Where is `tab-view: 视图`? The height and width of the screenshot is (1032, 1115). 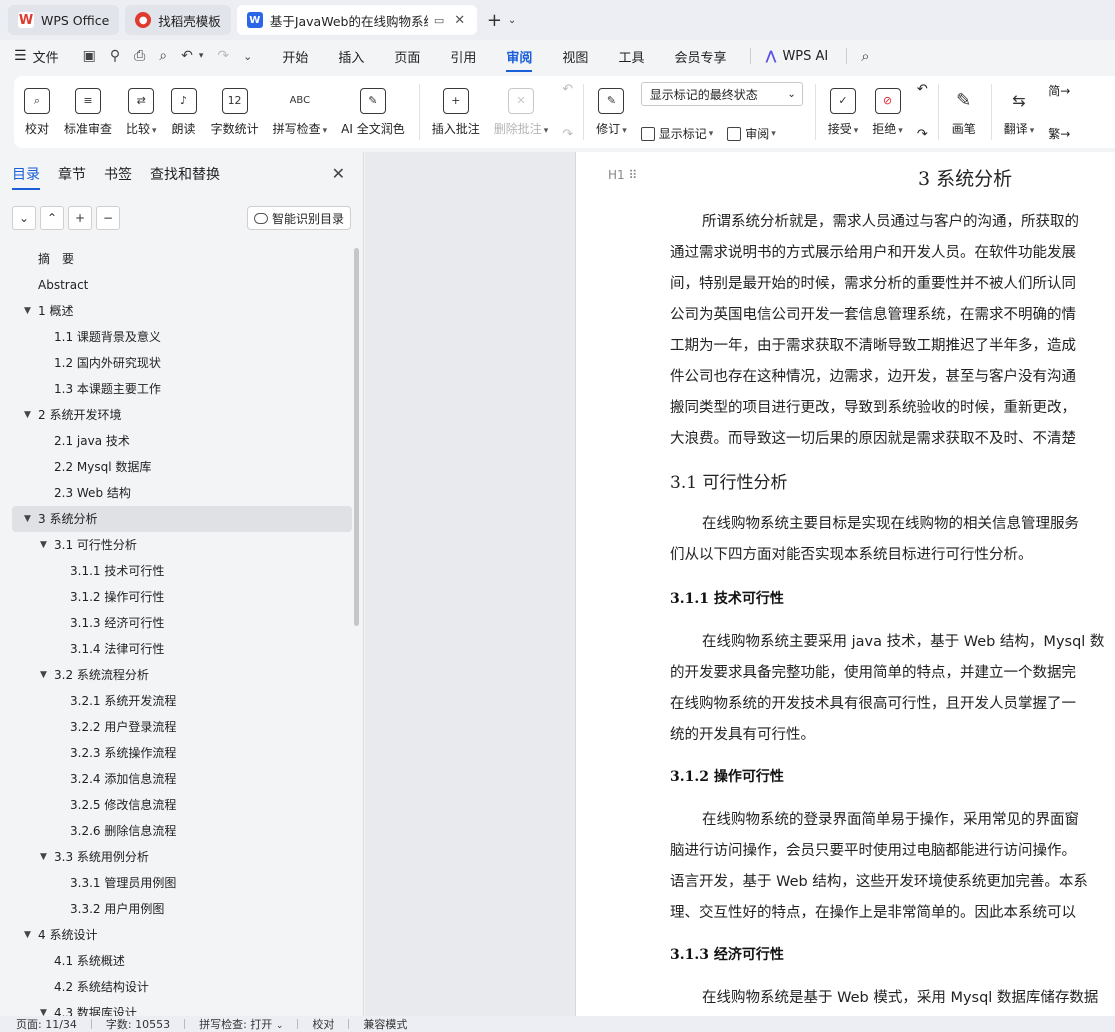
tab-view: 视图 is located at coordinates (575, 56).